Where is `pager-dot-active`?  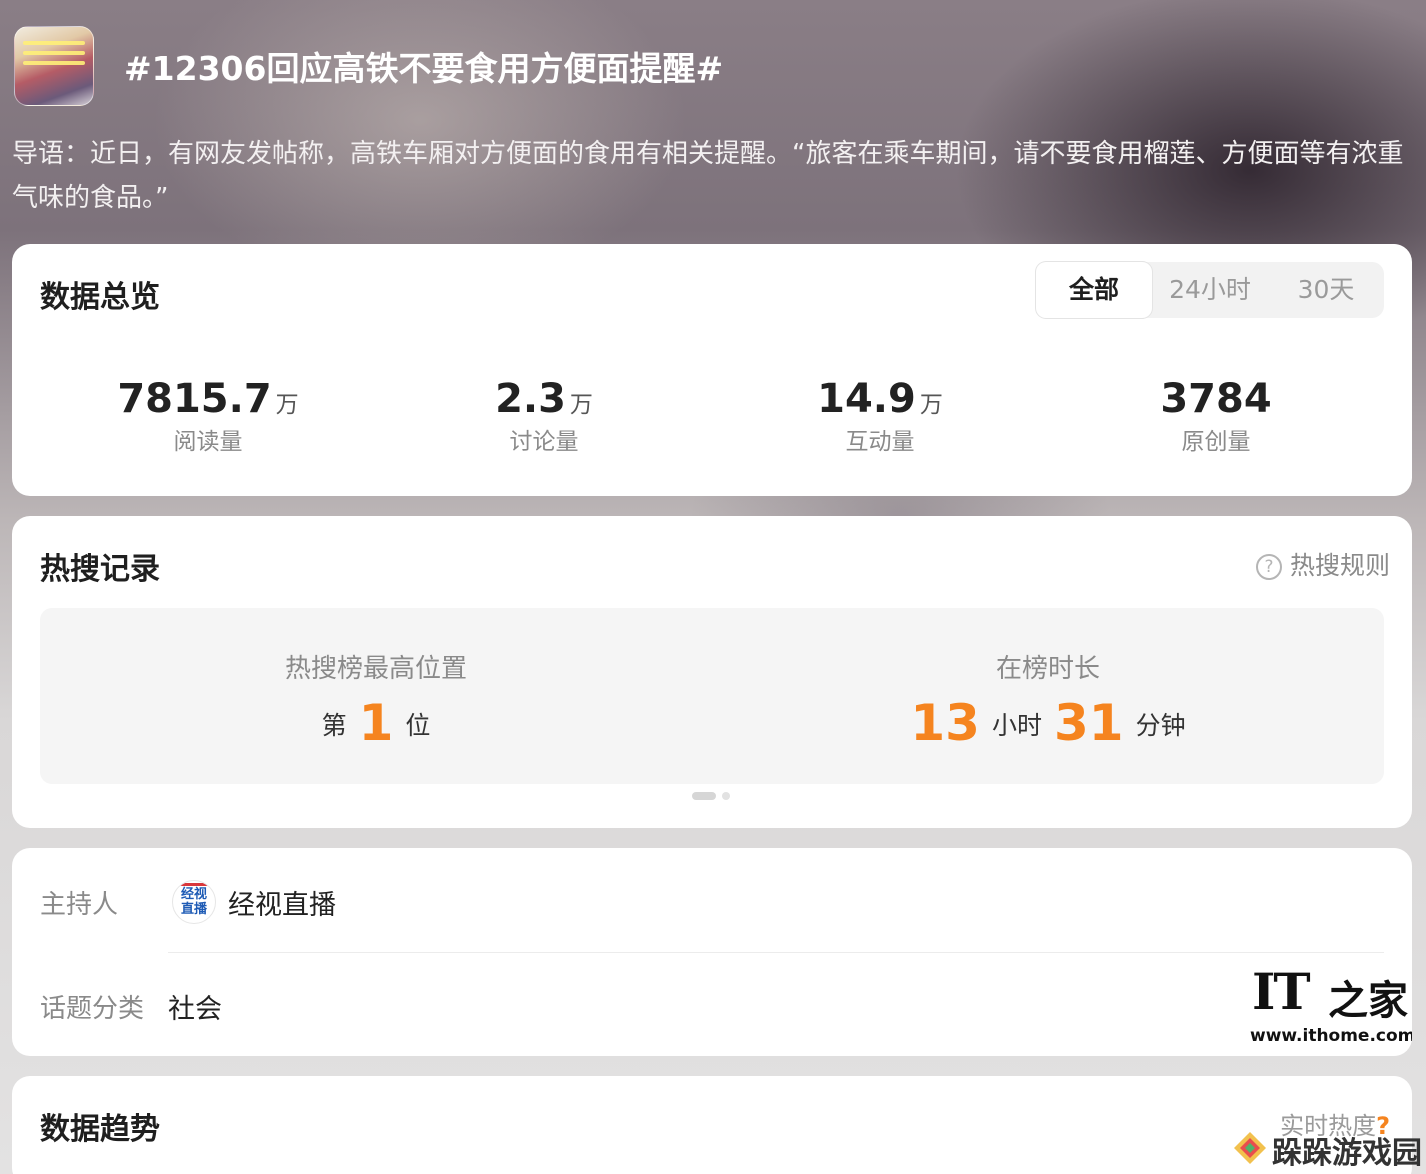
pager-dot-active is located at coordinates (704, 796).